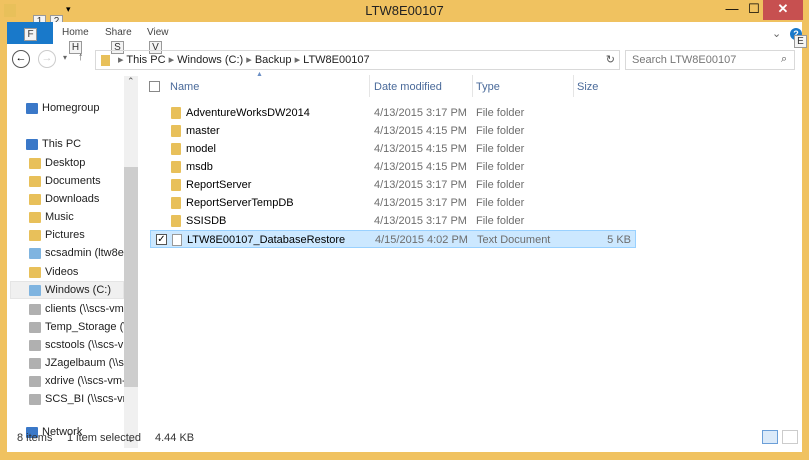 This screenshot has height=460, width=809. Describe the element at coordinates (610, 60) in the screenshot. I see `refresh-icon: ↻` at that location.